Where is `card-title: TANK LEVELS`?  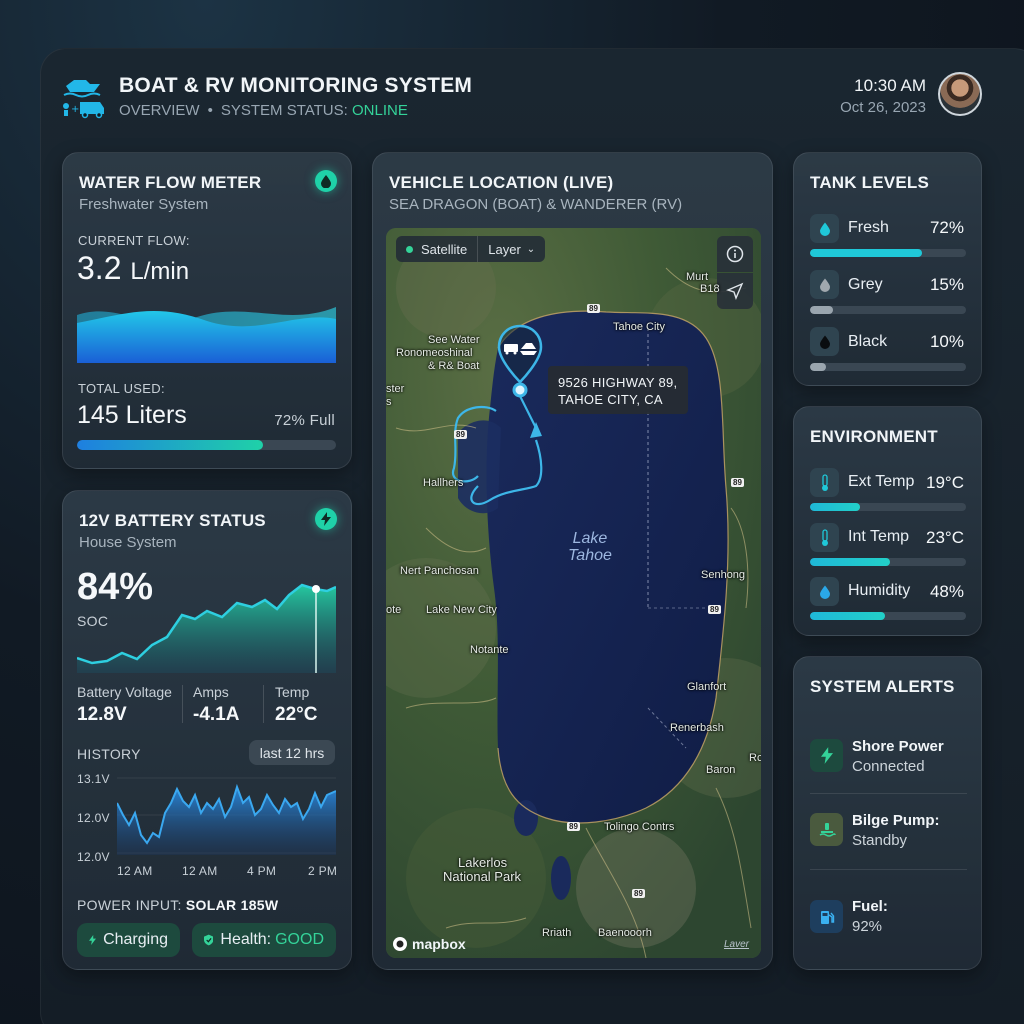 card-title: TANK LEVELS is located at coordinates (870, 182).